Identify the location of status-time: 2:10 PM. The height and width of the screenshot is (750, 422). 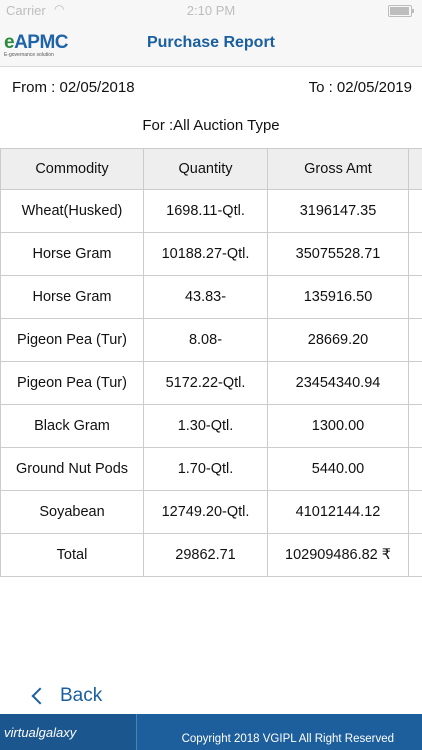
(211, 10).